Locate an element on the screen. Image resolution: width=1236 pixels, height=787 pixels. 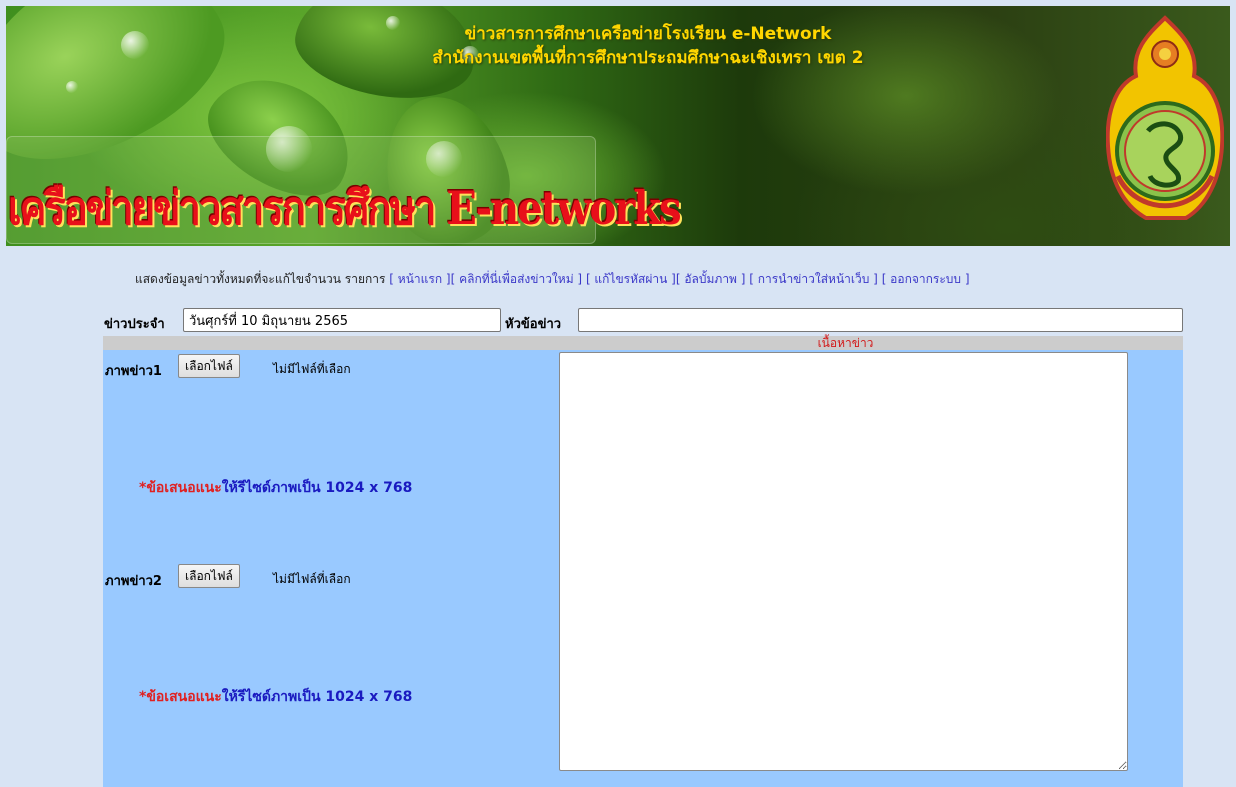
image1-no-file-text: ไม่มีไฟล์ที่เลือก is located at coordinates (312, 369).